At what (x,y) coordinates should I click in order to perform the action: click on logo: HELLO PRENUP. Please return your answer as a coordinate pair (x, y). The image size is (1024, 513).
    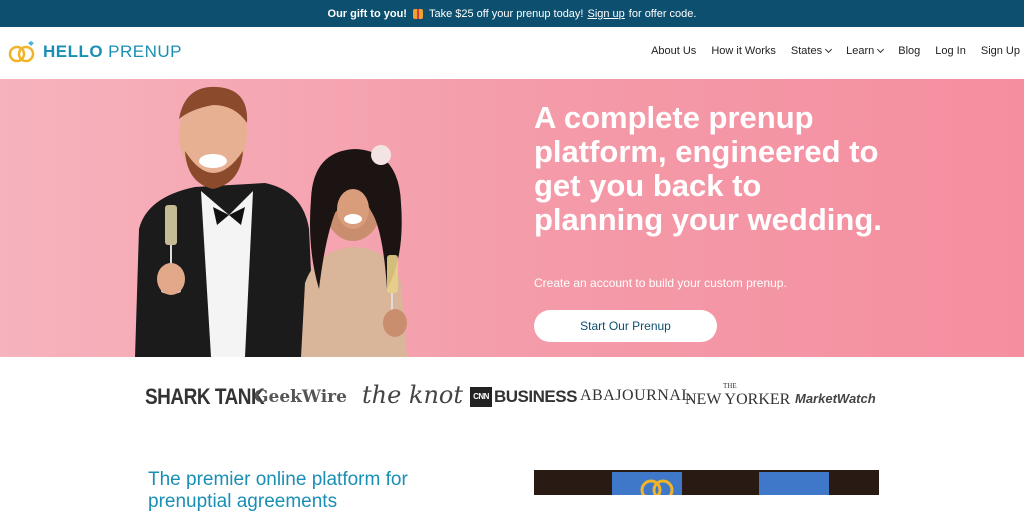
    Looking at the image, I should click on (95, 52).